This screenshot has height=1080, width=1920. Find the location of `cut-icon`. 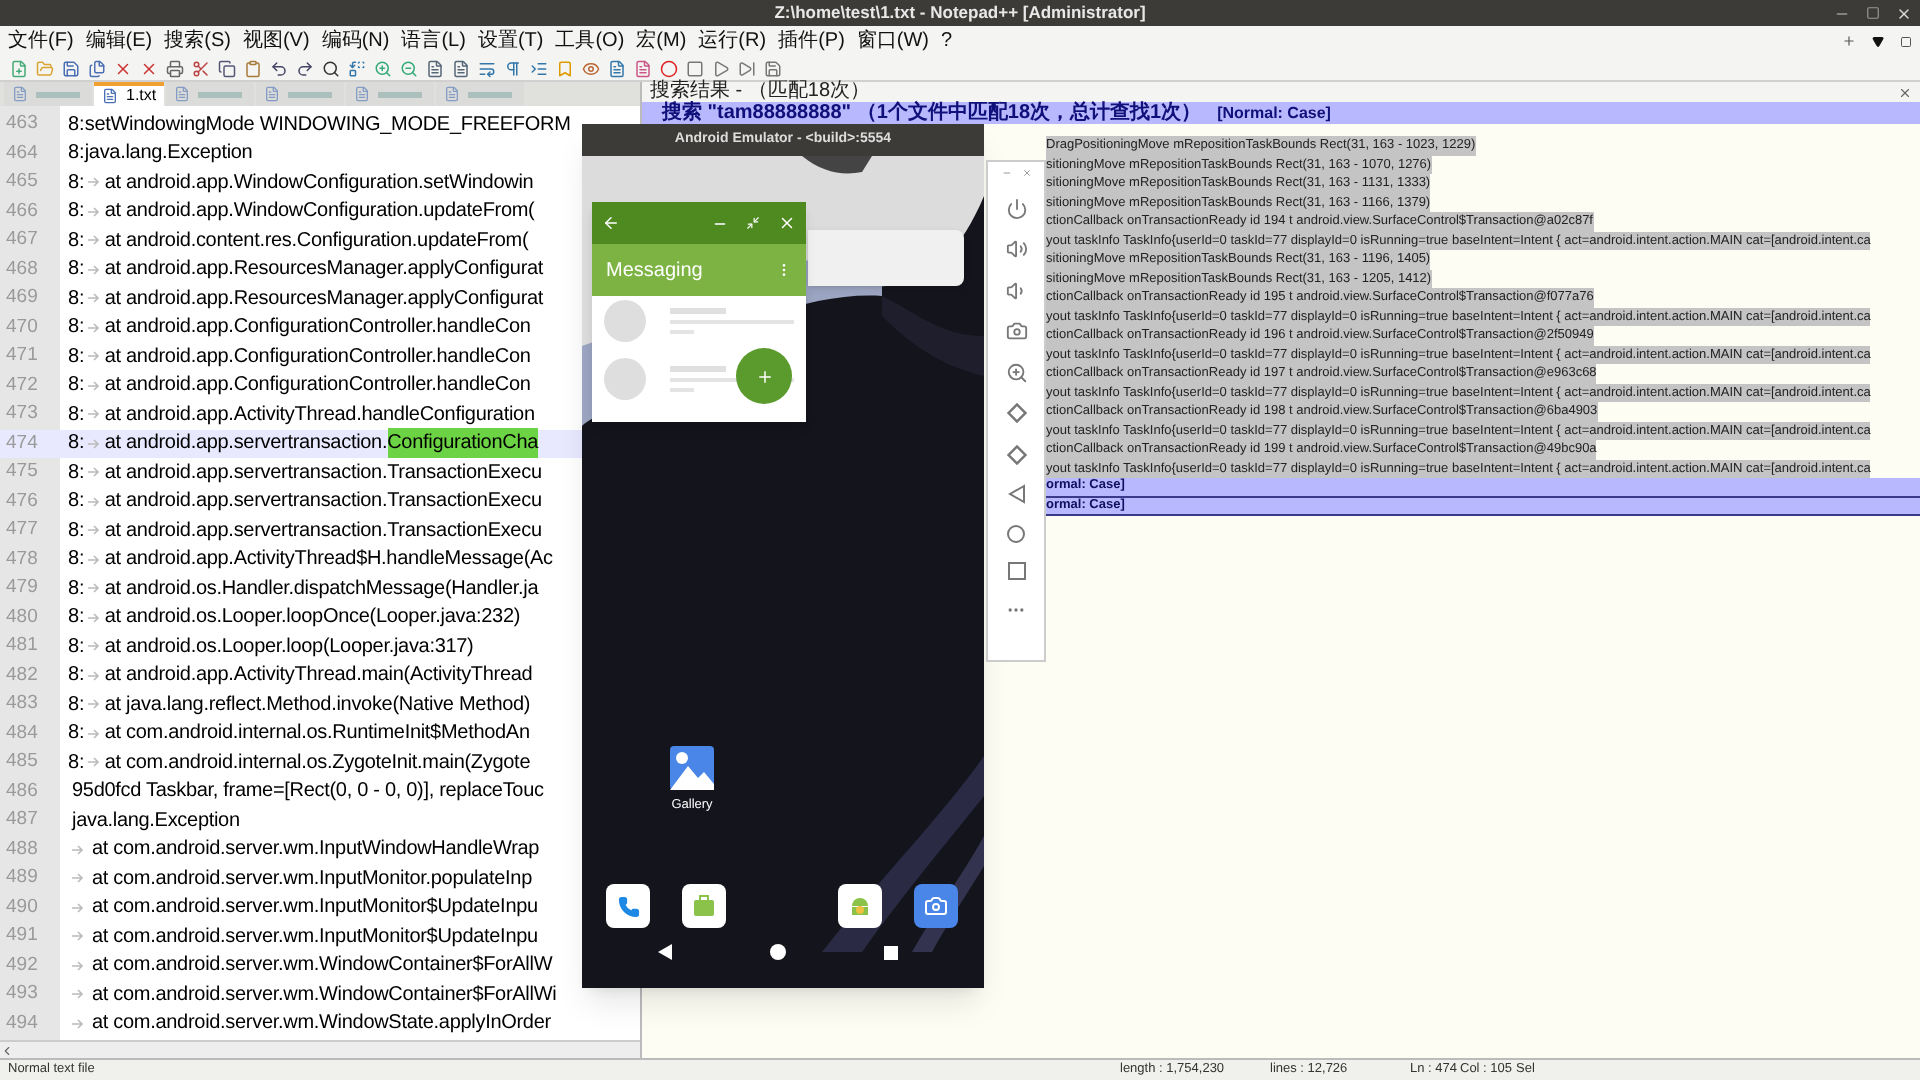

cut-icon is located at coordinates (201, 68).